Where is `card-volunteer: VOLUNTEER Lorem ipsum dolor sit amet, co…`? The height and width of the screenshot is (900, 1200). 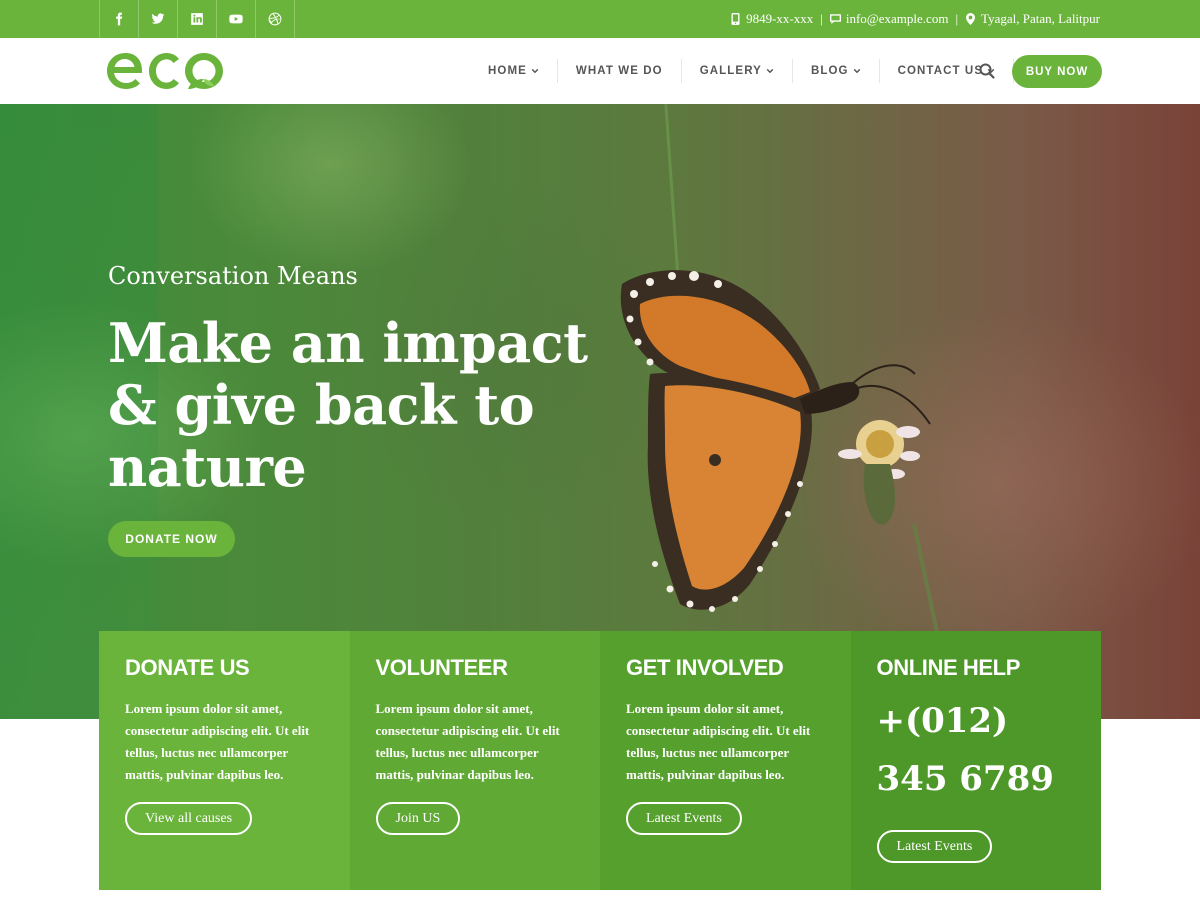 card-volunteer: VOLUNTEER Lorem ipsum dolor sit amet, co… is located at coordinates (474, 760).